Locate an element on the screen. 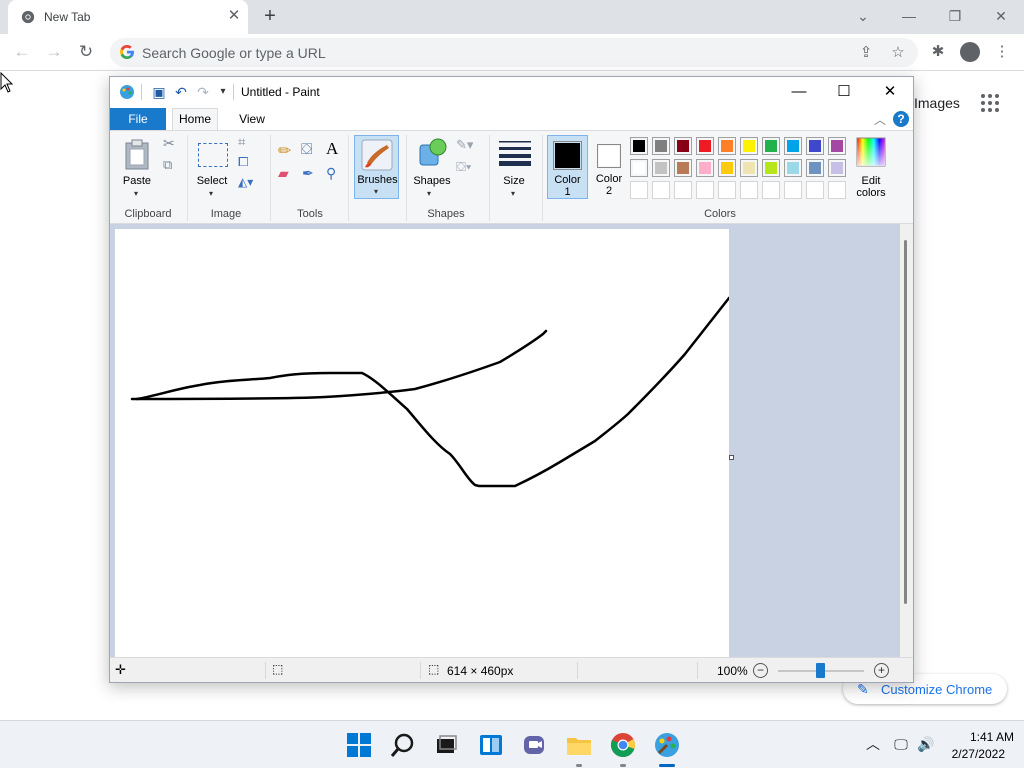 This screenshot has width=1024, height=768. search-icon is located at coordinates (403, 745).